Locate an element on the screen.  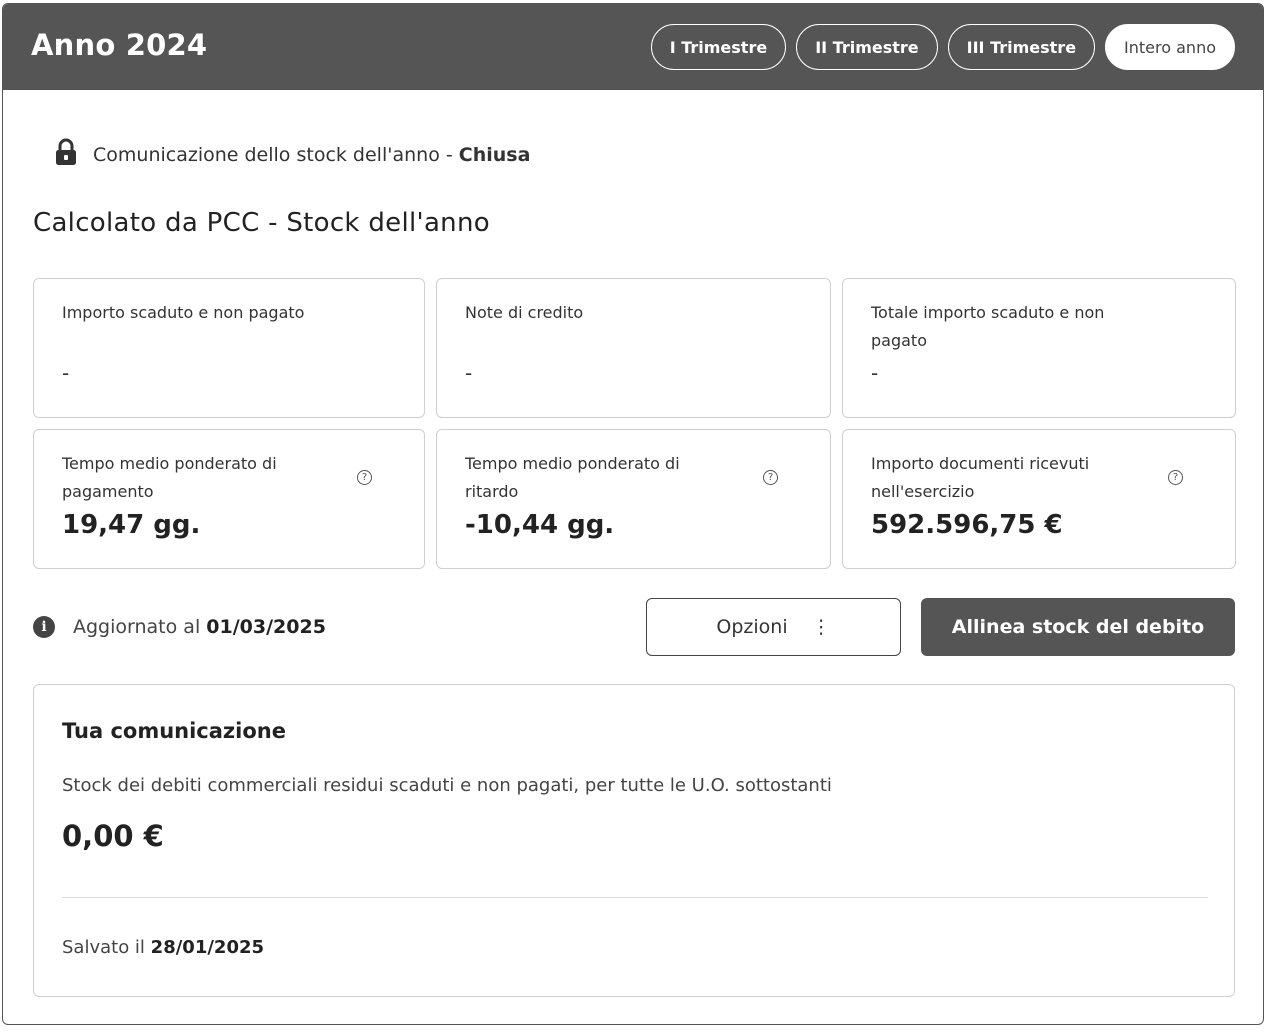
align-debt-stock-button: Allinea stock del debito is located at coordinates (1078, 627).